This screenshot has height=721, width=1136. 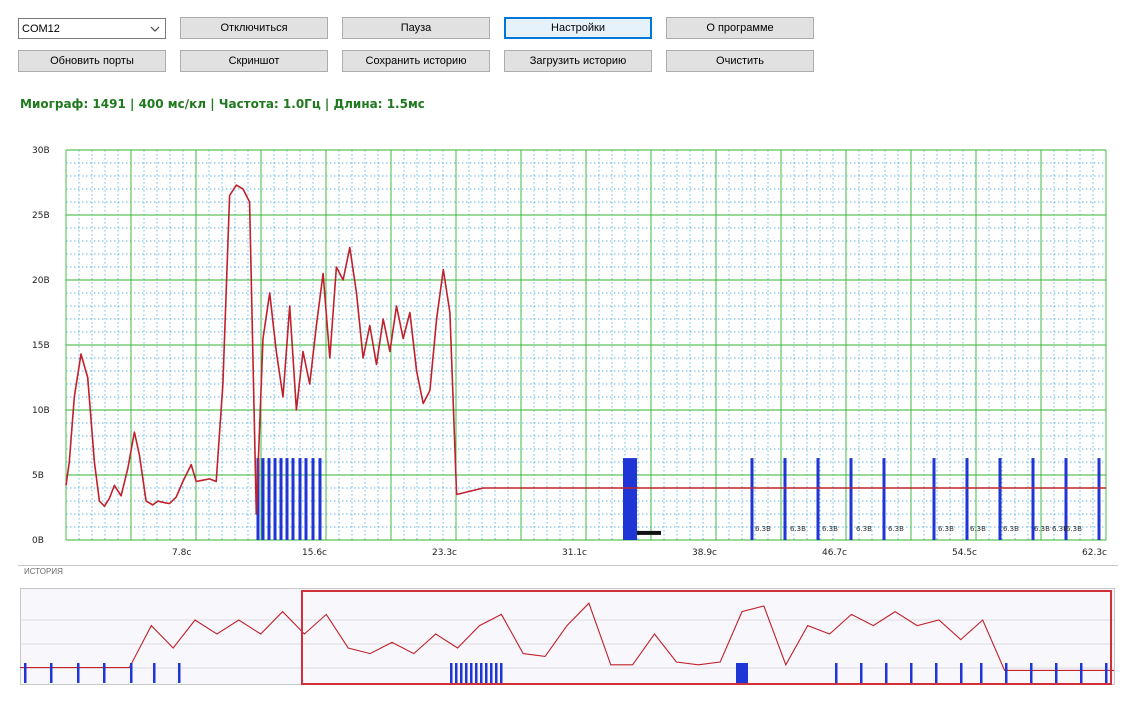 I want to click on port-select: COM12, so click(x=92, y=28).